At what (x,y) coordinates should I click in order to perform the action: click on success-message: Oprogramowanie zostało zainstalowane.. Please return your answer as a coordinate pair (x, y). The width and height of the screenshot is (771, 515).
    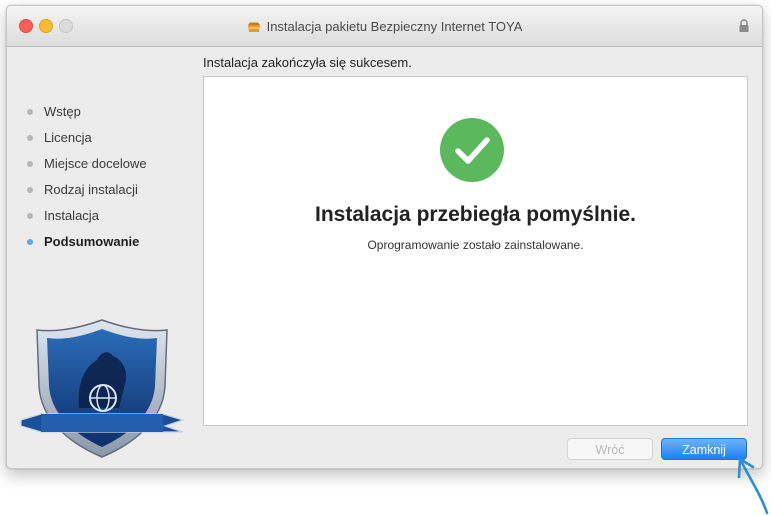
    Looking at the image, I should click on (475, 245).